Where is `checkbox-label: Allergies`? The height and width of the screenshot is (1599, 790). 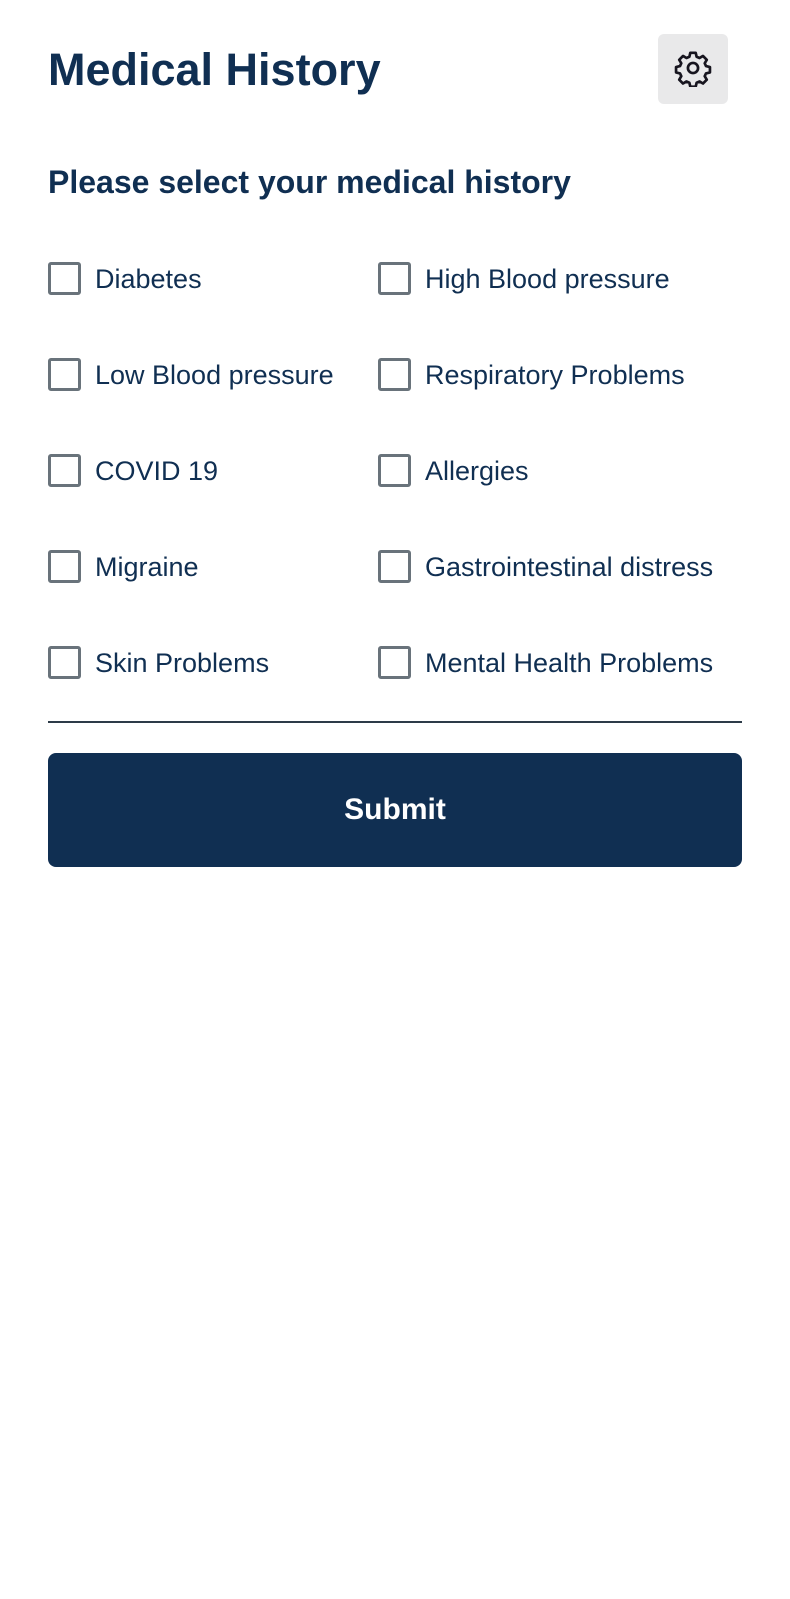
checkbox-label: Allergies is located at coordinates (477, 471).